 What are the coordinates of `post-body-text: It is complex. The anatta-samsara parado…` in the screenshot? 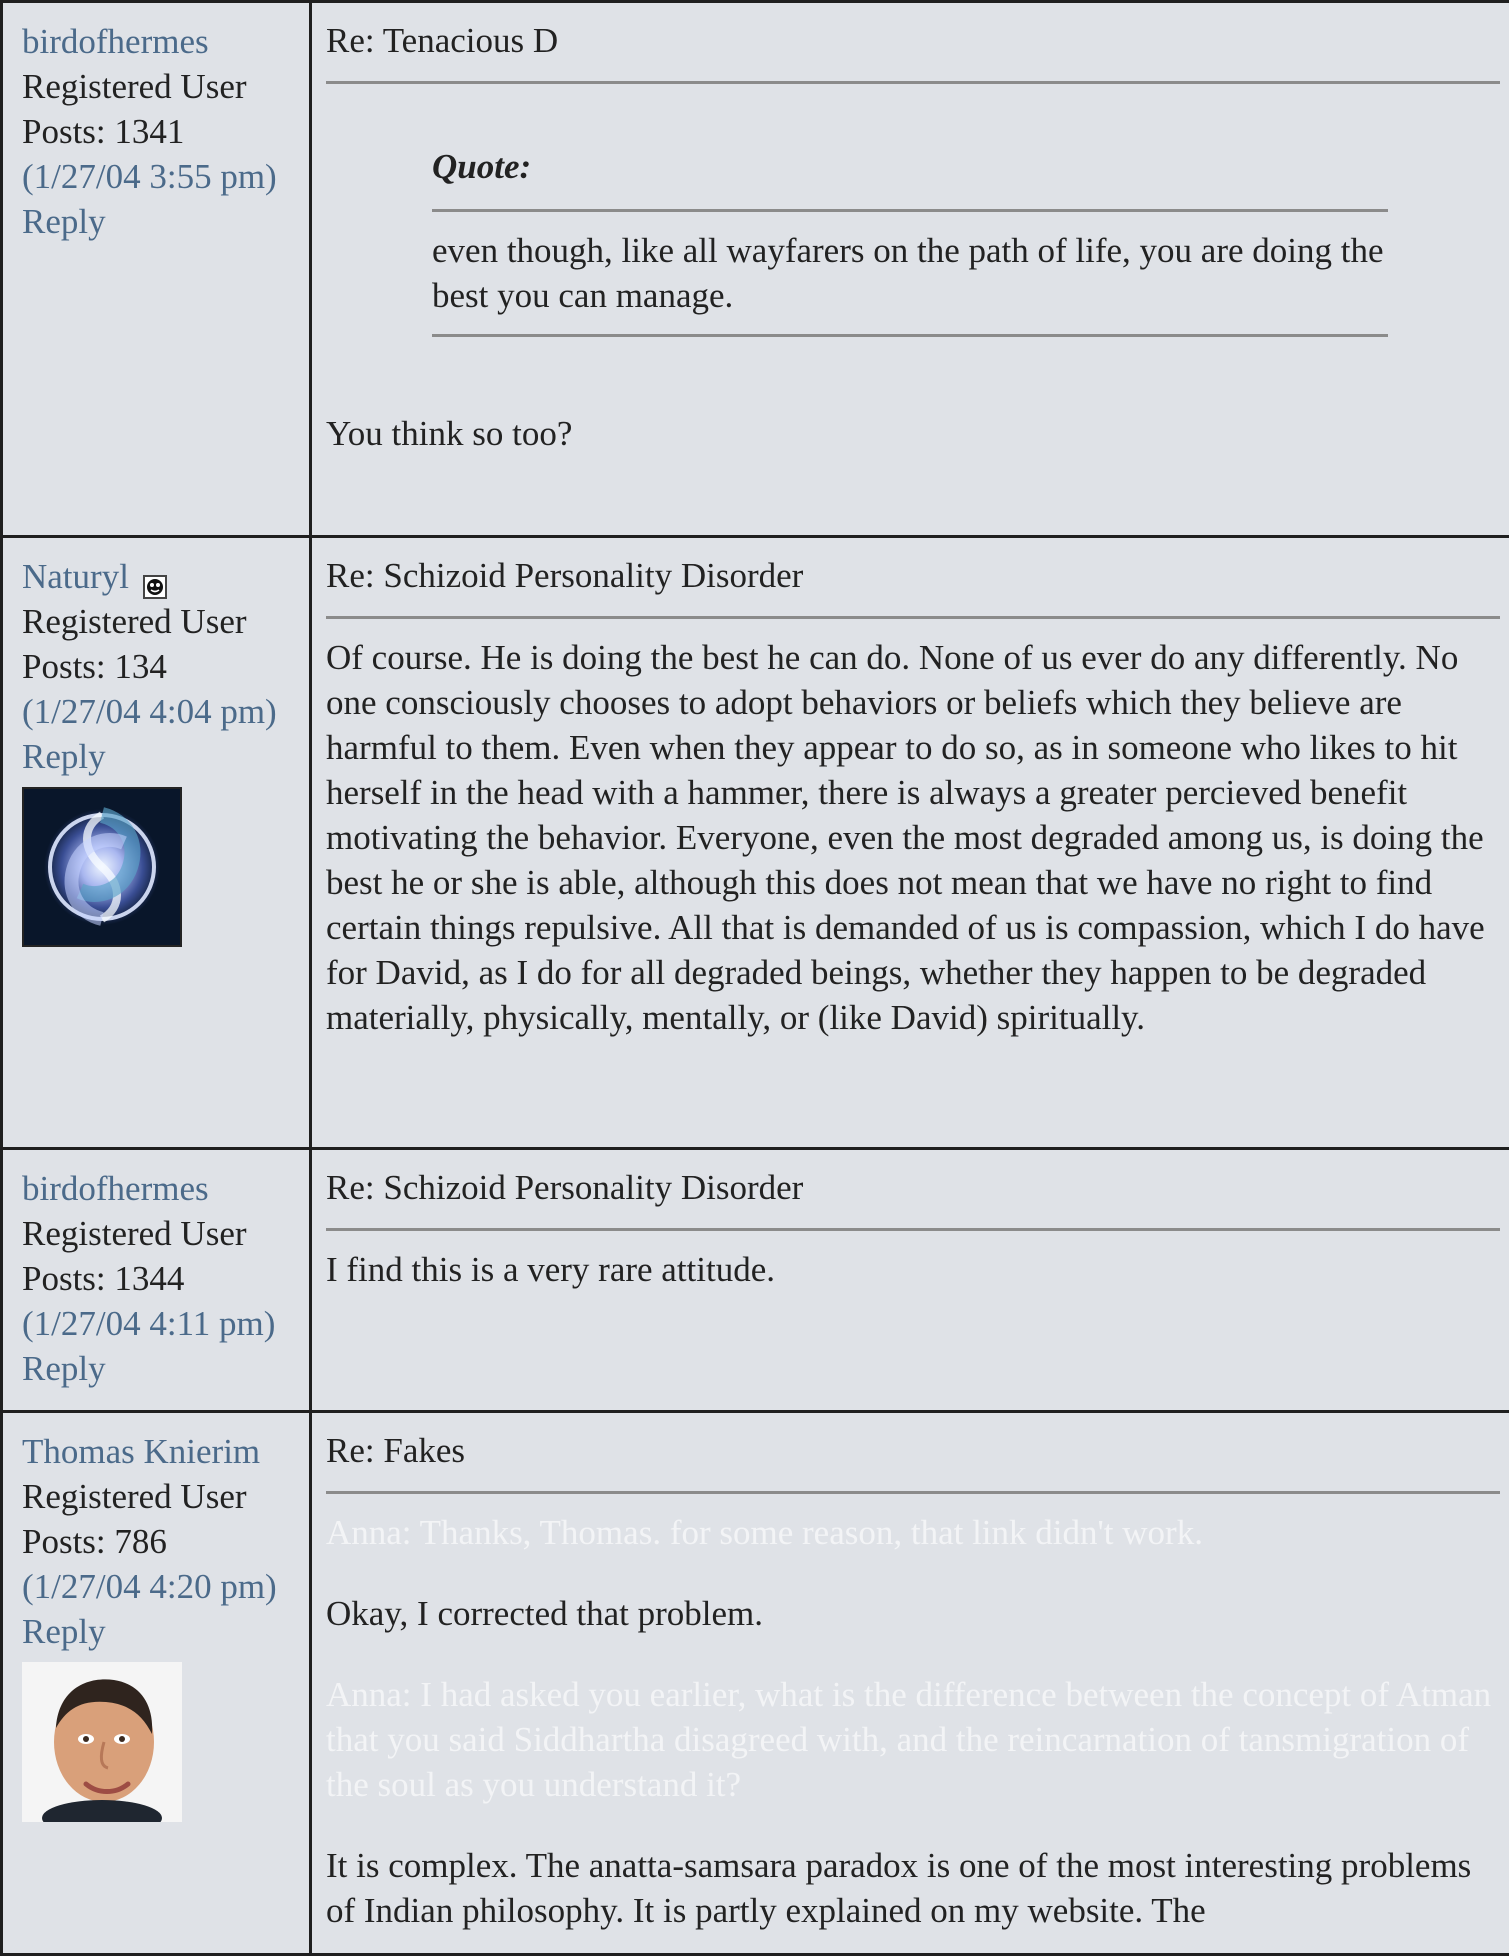 It's located at (913, 1888).